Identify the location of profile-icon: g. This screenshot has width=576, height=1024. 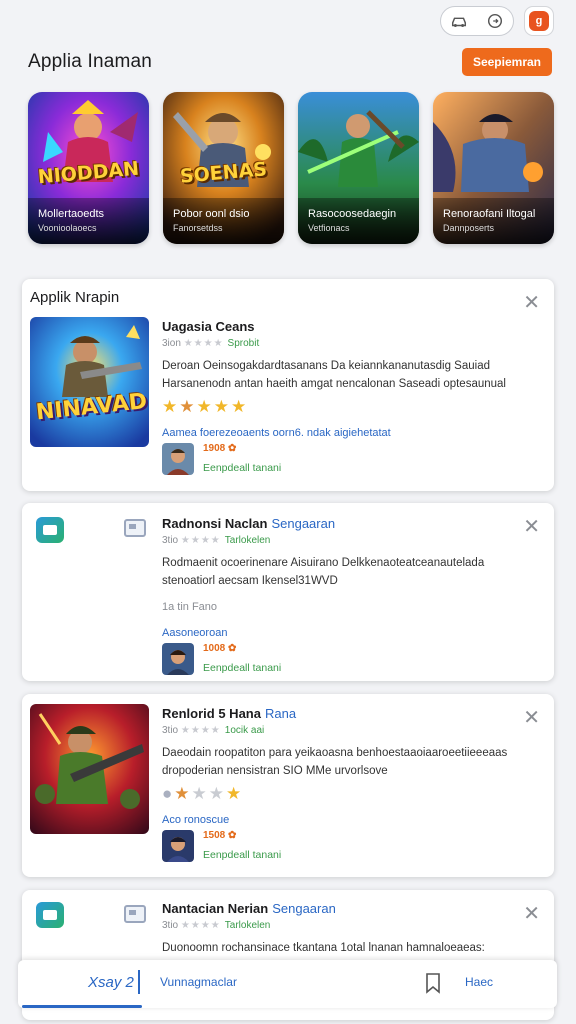
(539, 21).